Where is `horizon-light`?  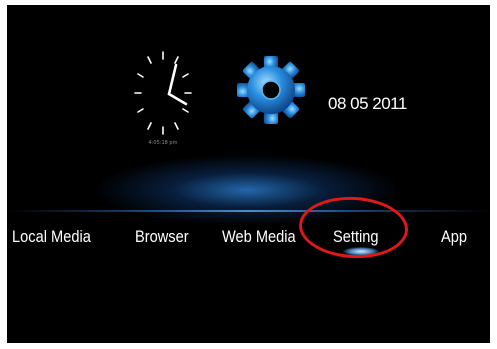
horizon-light is located at coordinates (248, 211).